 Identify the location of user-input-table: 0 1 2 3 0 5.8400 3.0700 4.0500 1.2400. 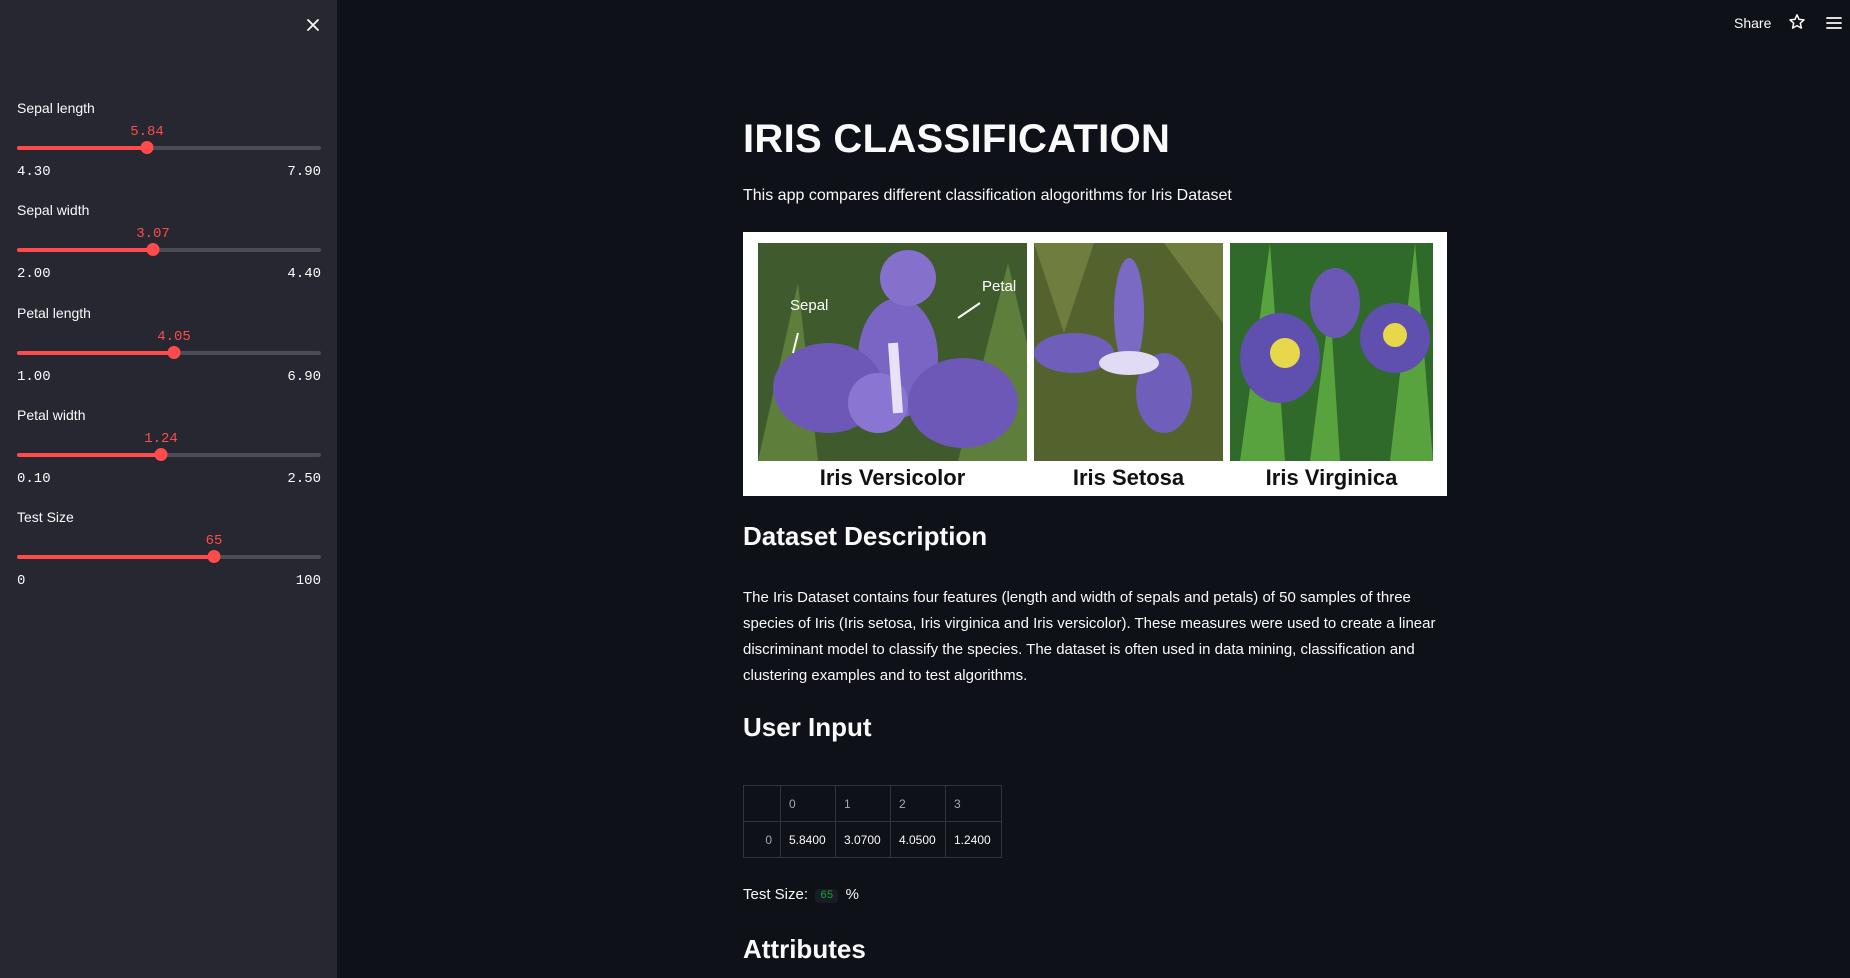
(872, 821).